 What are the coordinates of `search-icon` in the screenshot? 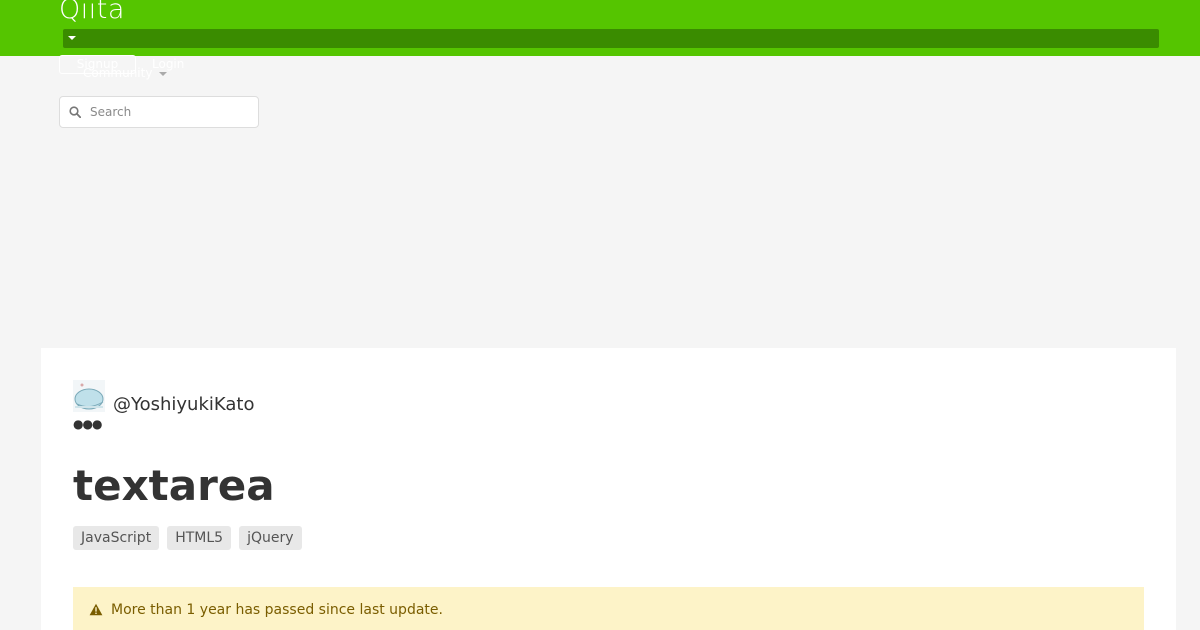 It's located at (75, 112).